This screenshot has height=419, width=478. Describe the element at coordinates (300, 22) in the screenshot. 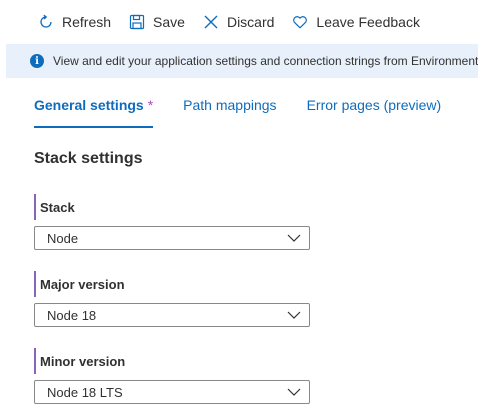

I see `heart-icon` at that location.